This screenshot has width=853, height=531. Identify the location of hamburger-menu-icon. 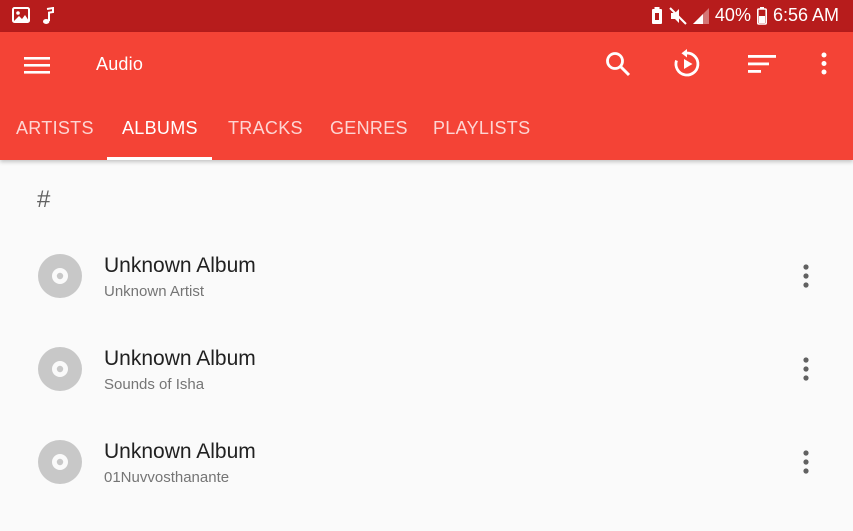
(37, 65).